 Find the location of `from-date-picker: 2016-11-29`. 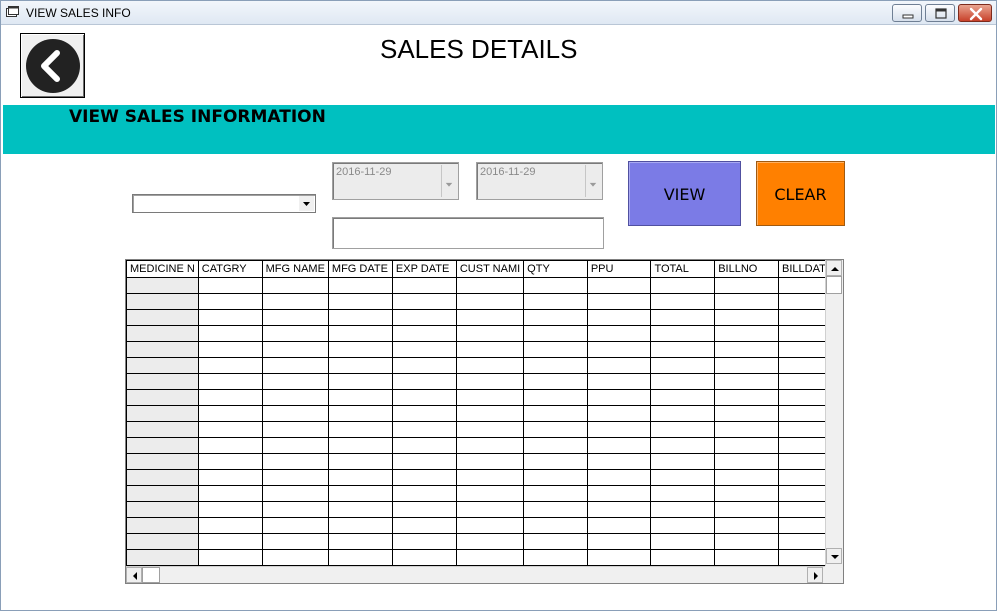

from-date-picker: 2016-11-29 is located at coordinates (395, 181).